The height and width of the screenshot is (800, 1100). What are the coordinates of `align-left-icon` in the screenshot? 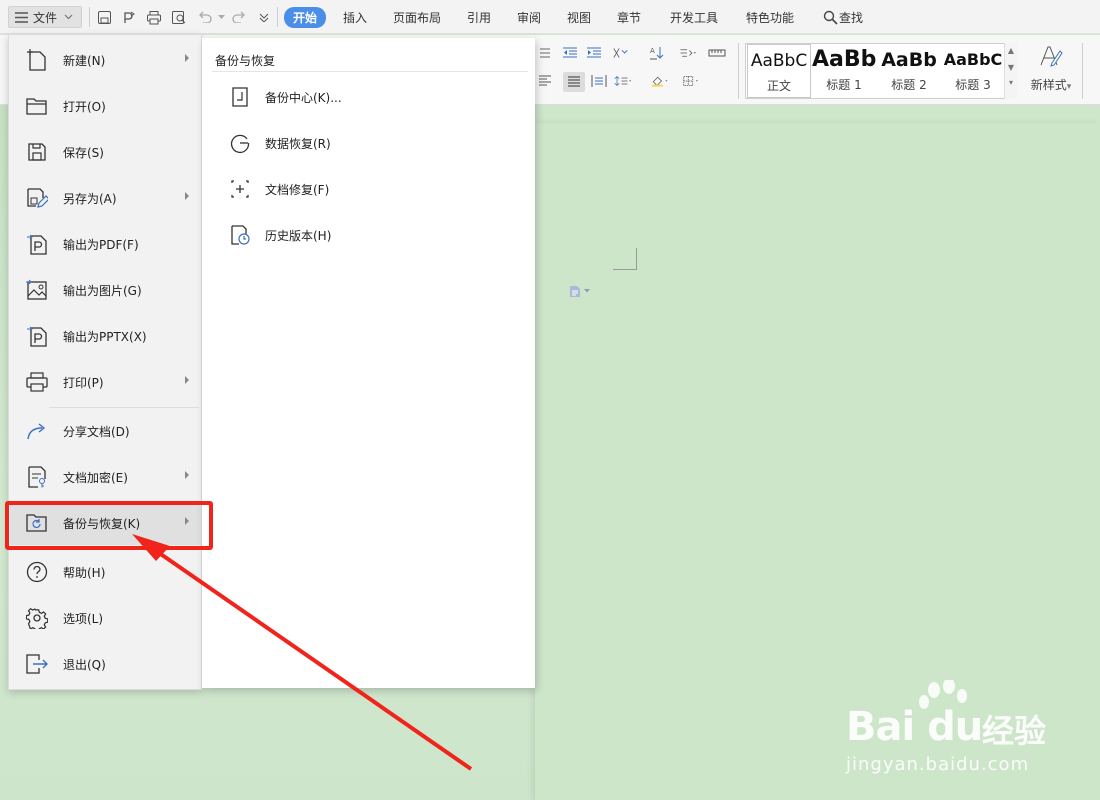 It's located at (545, 81).